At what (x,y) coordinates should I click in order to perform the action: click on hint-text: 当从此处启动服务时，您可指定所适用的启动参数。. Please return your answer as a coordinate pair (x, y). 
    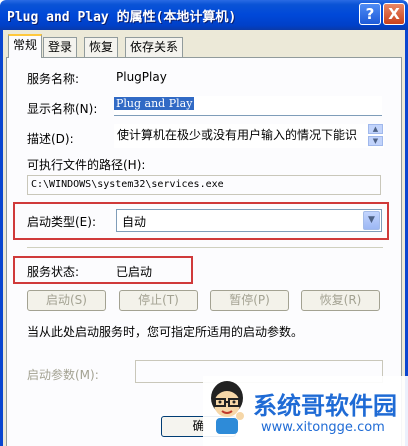
    Looking at the image, I should click on (165, 332).